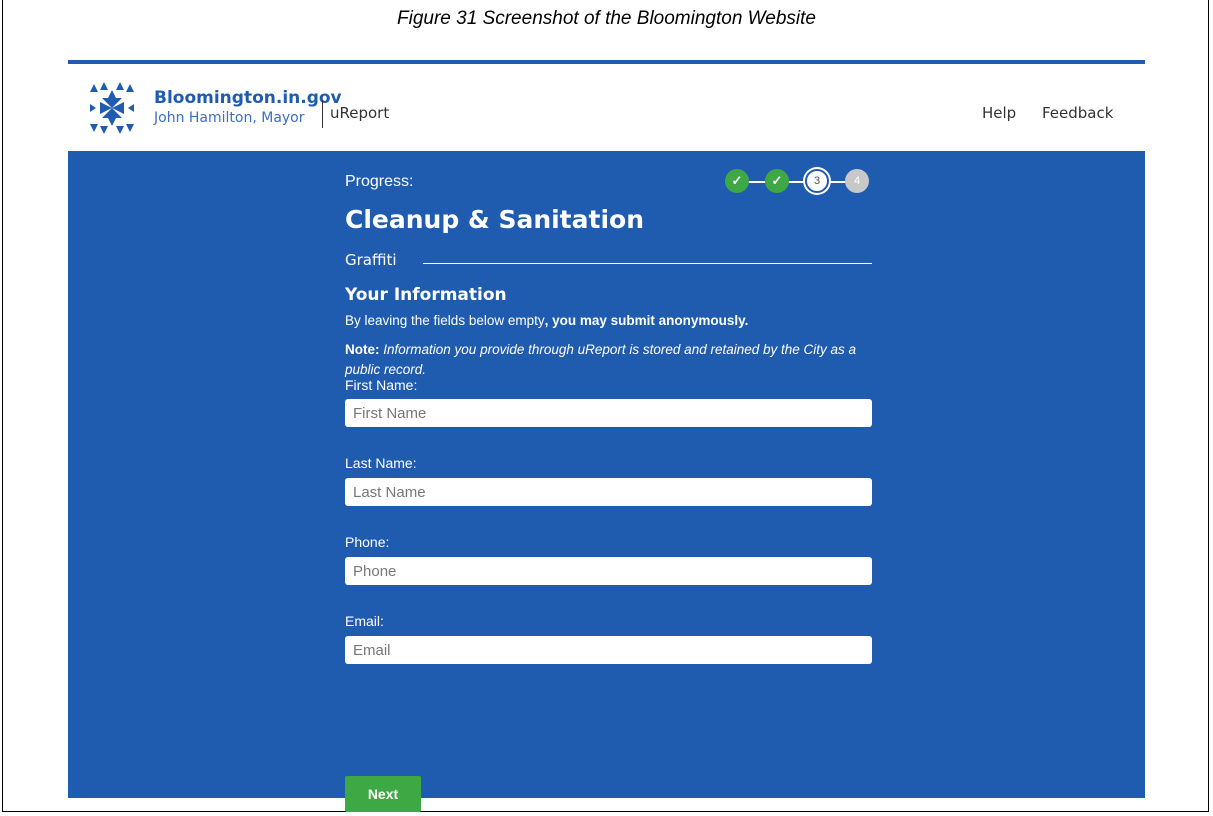 The height and width of the screenshot is (816, 1213). Describe the element at coordinates (1077, 113) in the screenshot. I see `nav-feedback-link: Feedback` at that location.